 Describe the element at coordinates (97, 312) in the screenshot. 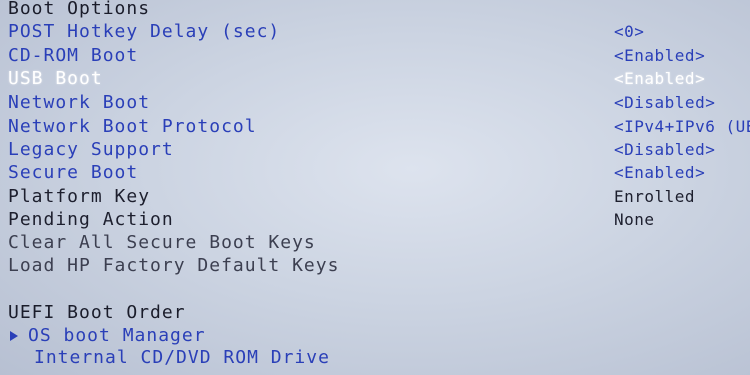

I see `uefi-boot-order-title: UEFI Boot Order` at that location.